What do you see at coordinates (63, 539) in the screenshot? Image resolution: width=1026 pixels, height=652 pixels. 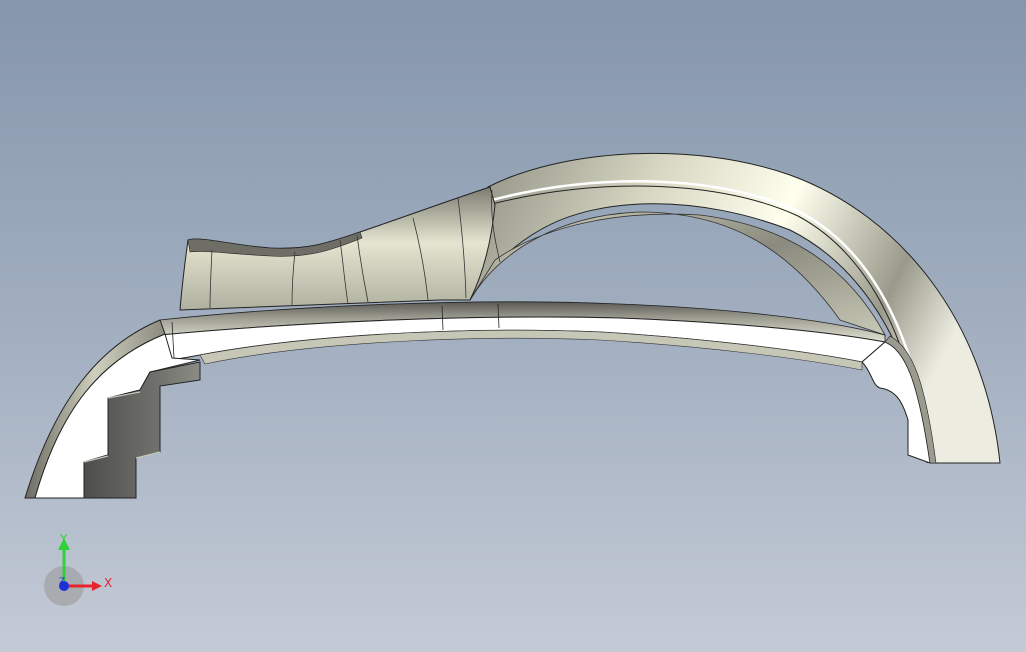 I see `y-axis-label: Y` at bounding box center [63, 539].